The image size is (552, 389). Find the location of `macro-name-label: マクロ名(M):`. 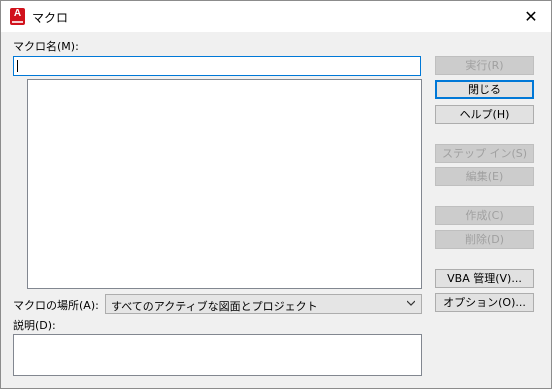

macro-name-label: マクロ名(M): is located at coordinates (46, 46).